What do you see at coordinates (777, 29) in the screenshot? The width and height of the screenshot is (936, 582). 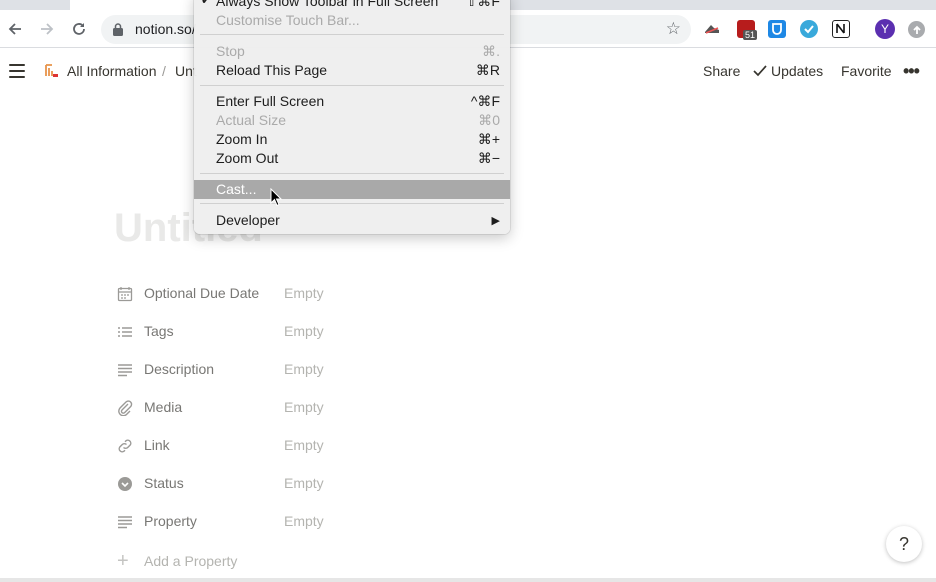 I see `bitwarden-icon` at bounding box center [777, 29].